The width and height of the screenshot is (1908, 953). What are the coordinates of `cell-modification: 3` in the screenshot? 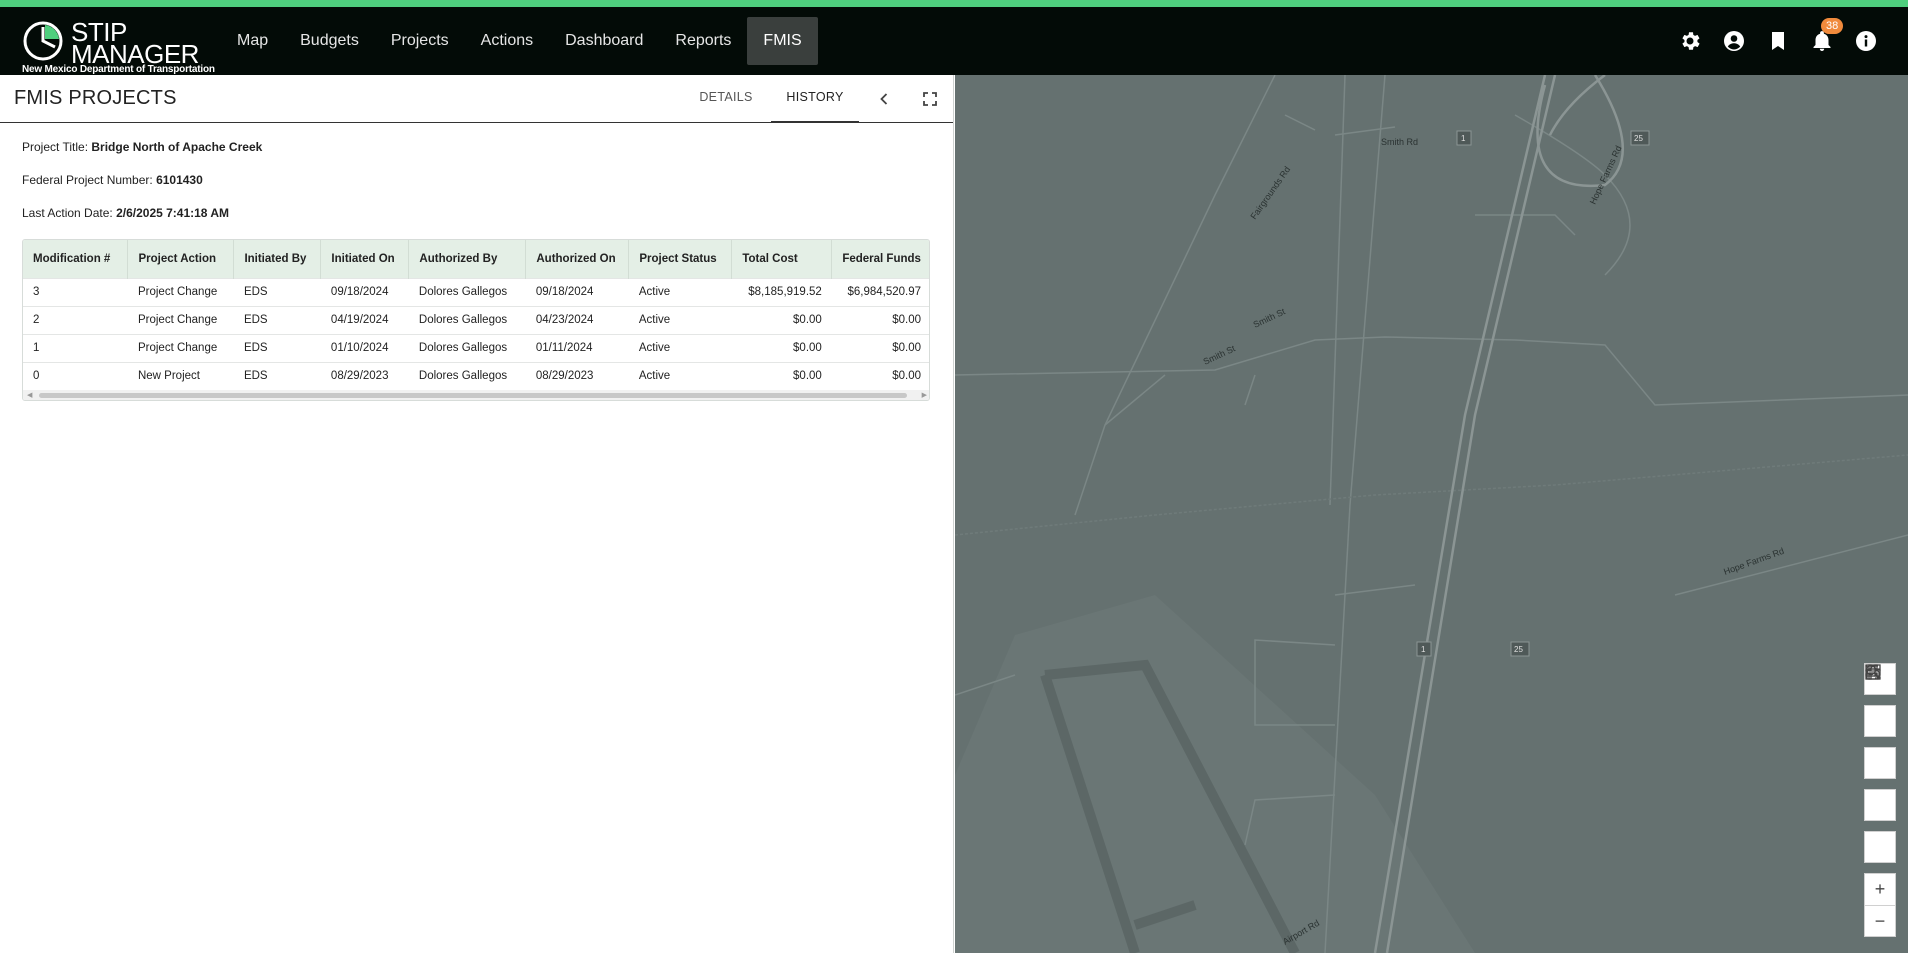 It's located at (75, 291).